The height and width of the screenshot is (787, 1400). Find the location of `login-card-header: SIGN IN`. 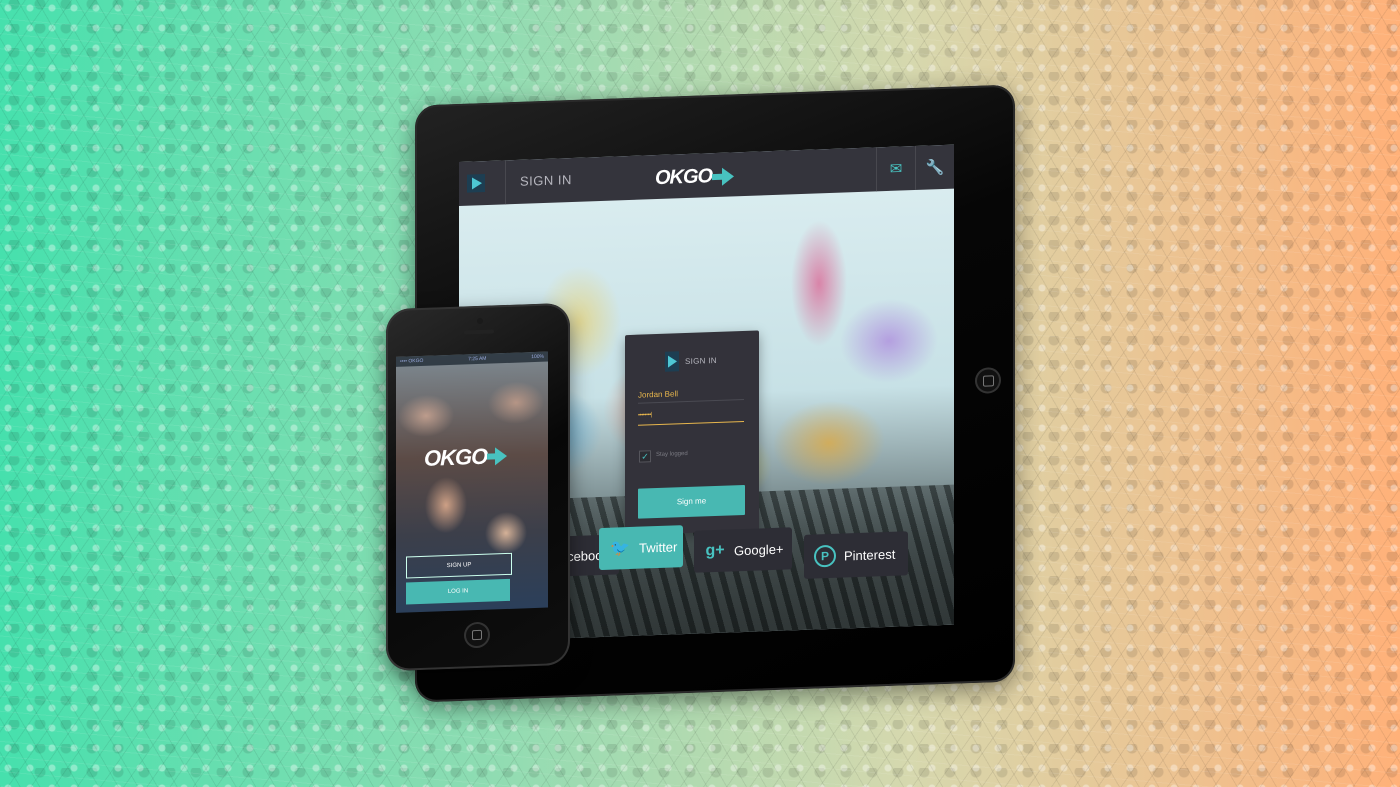

login-card-header: SIGN IN is located at coordinates (691, 361).